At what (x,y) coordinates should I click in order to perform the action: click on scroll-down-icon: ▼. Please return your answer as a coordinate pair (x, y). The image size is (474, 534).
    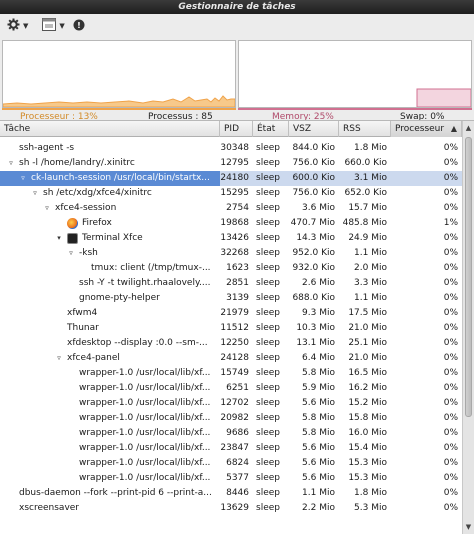
    Looking at the image, I should click on (468, 527).